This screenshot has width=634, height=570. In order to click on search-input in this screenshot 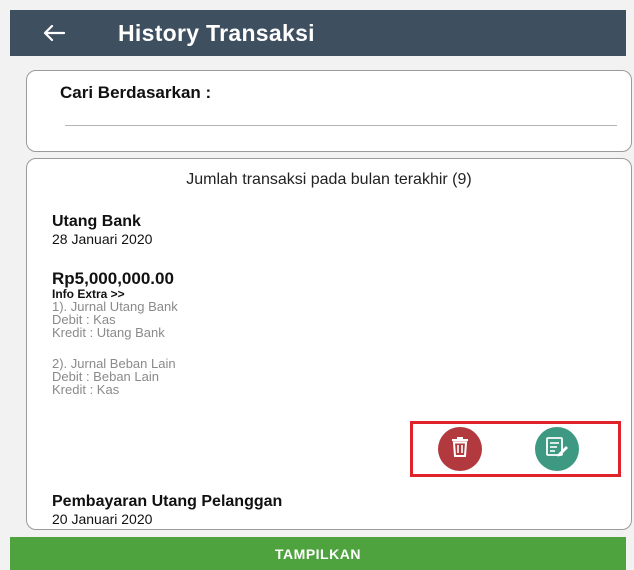, I will do `click(341, 125)`.